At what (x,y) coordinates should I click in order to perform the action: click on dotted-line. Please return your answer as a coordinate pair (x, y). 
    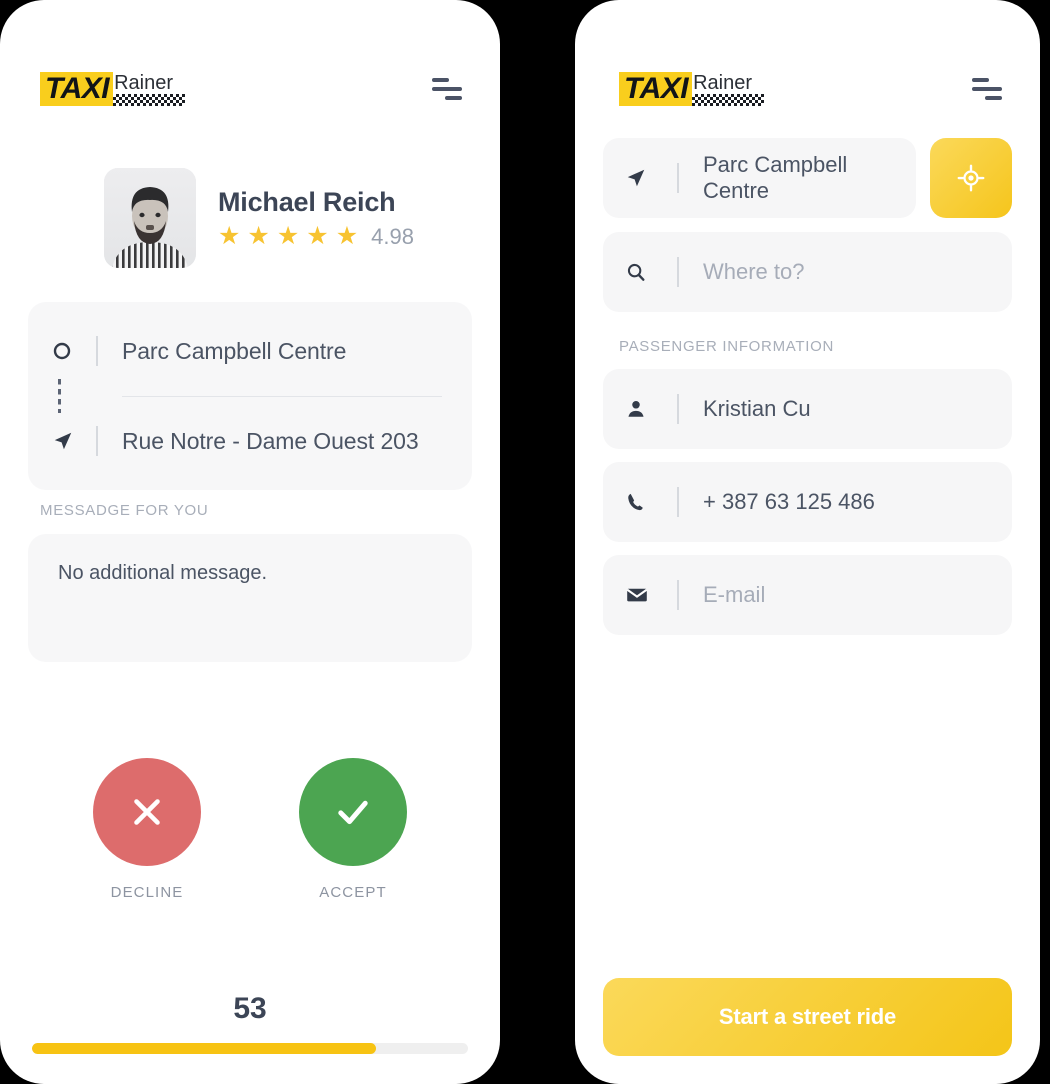
    Looking at the image, I should click on (59, 396).